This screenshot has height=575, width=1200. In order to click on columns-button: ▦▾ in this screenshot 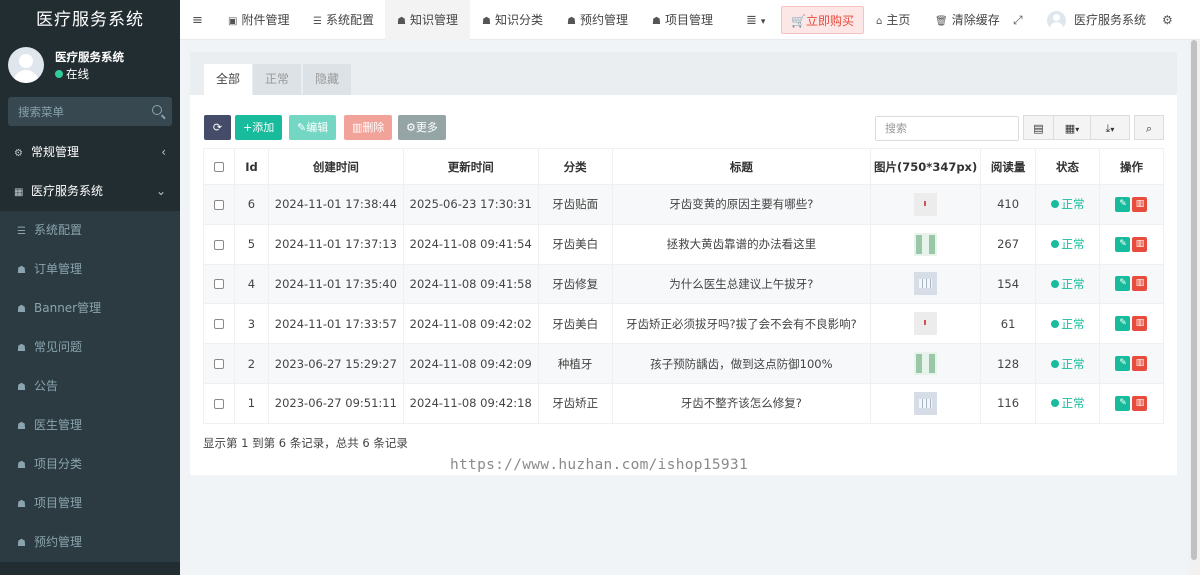, I will do `click(1072, 127)`.